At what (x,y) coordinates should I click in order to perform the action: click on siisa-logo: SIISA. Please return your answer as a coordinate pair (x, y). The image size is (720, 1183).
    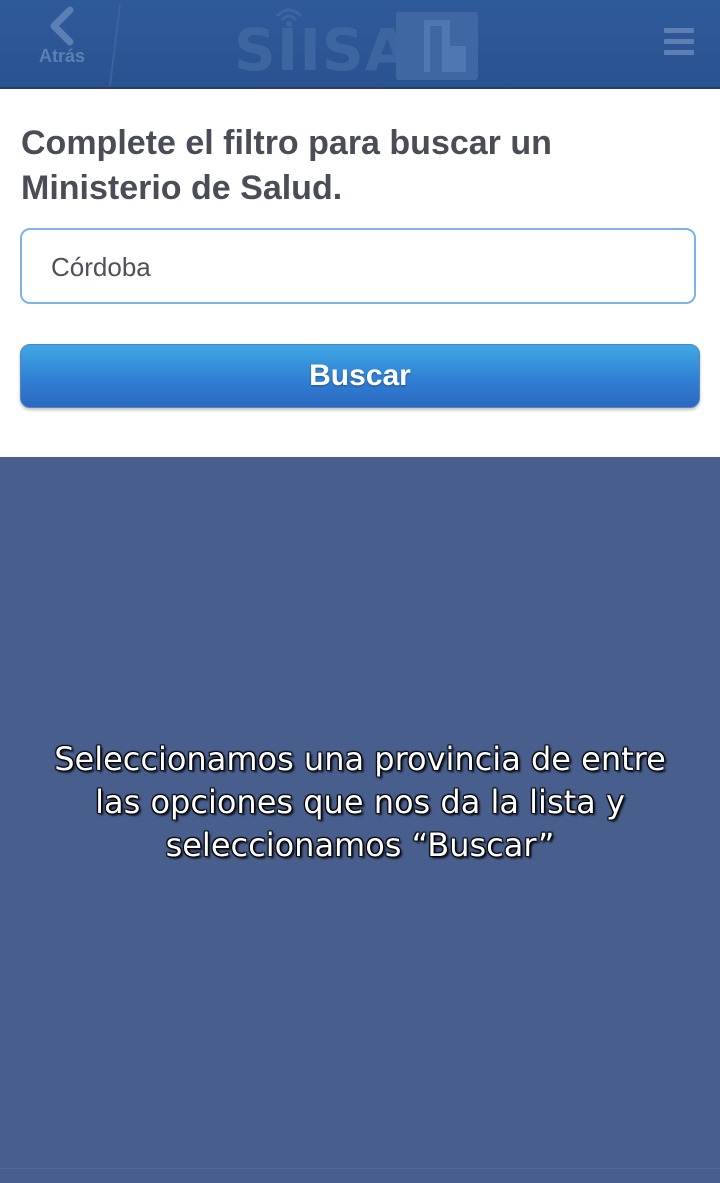
    Looking at the image, I should click on (358, 44).